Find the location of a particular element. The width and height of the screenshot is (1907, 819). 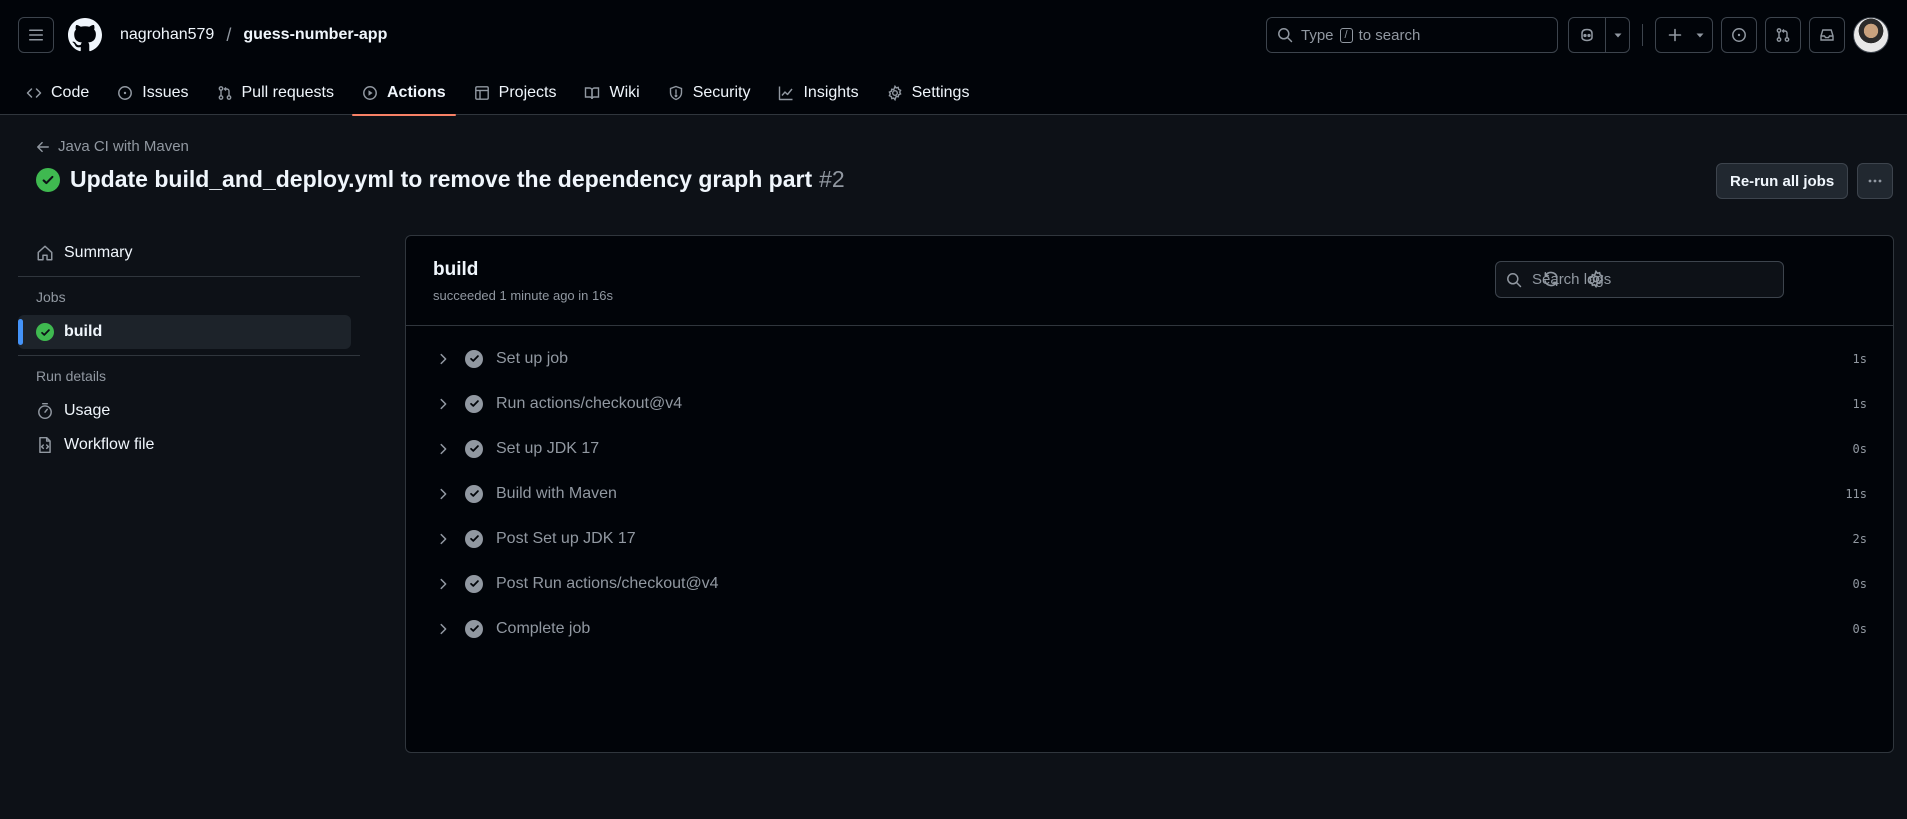

inbox-icon is located at coordinates (1827, 35).